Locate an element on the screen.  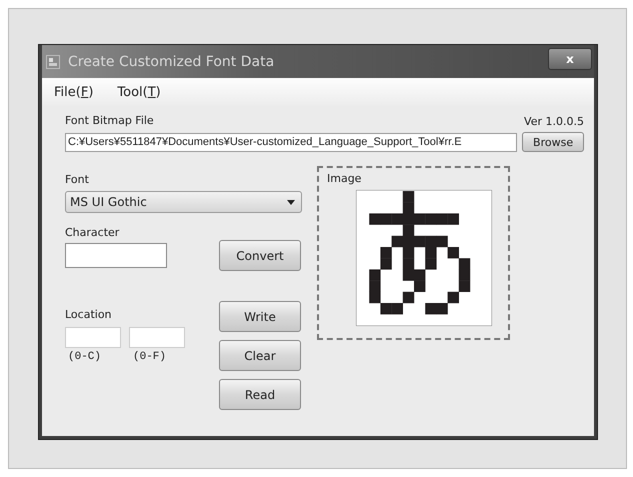
range-hint: (0-F) is located at coordinates (150, 357).